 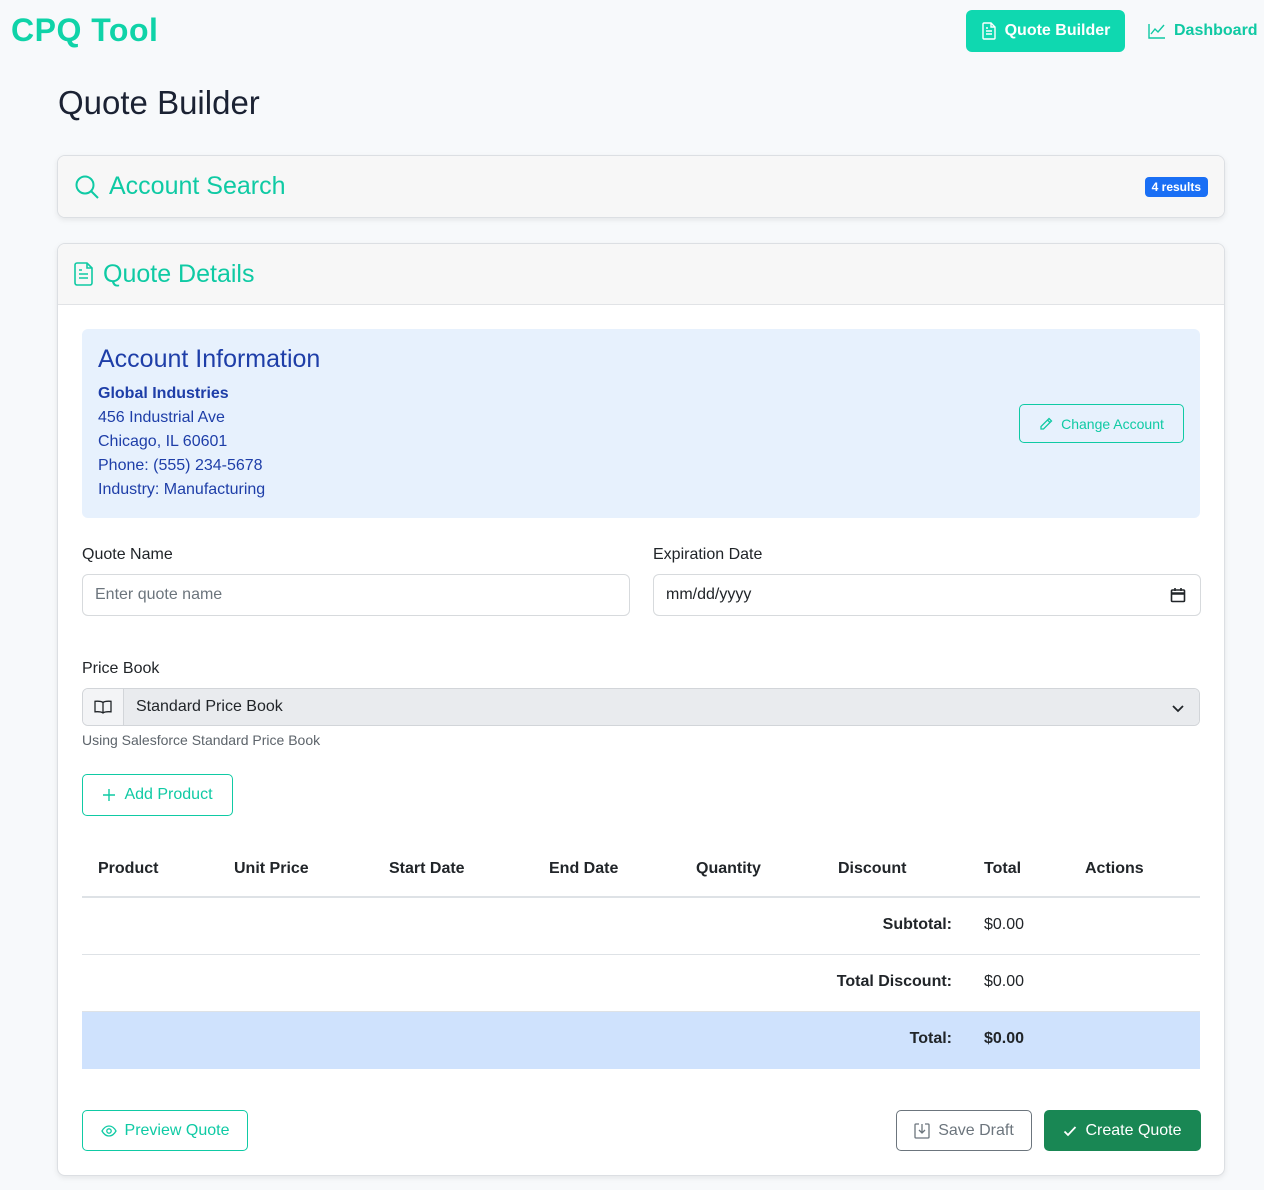 What do you see at coordinates (894, 981) in the screenshot?
I see `total-discount-label: Total Discount:` at bounding box center [894, 981].